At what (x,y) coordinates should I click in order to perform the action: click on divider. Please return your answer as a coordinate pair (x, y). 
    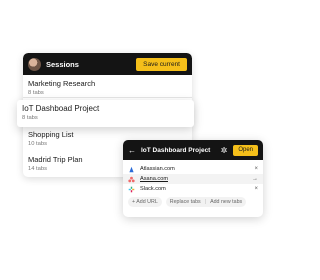
    Looking at the image, I should click on (107, 97).